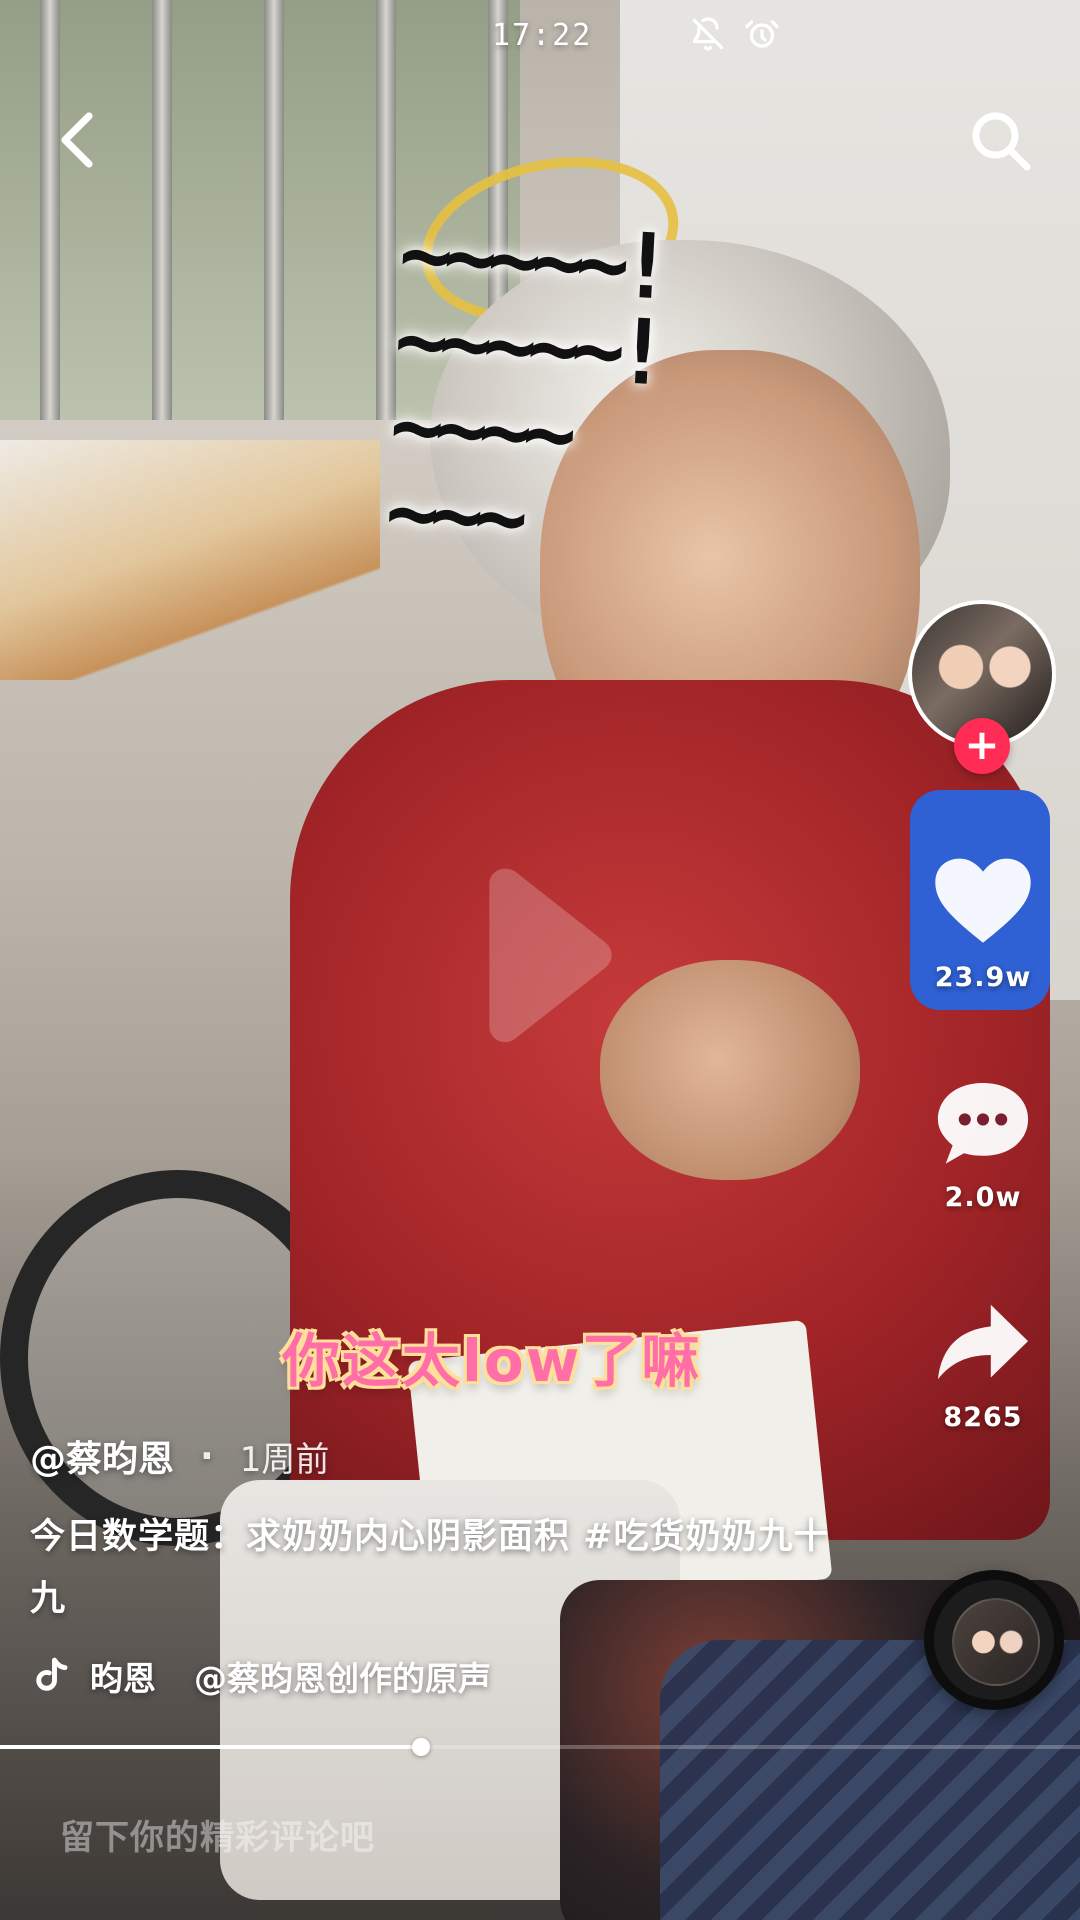 The width and height of the screenshot is (1080, 1920). Describe the element at coordinates (983, 1050) in the screenshot. I see `right-action-rail: + 23.9w 2.0w 8265` at that location.